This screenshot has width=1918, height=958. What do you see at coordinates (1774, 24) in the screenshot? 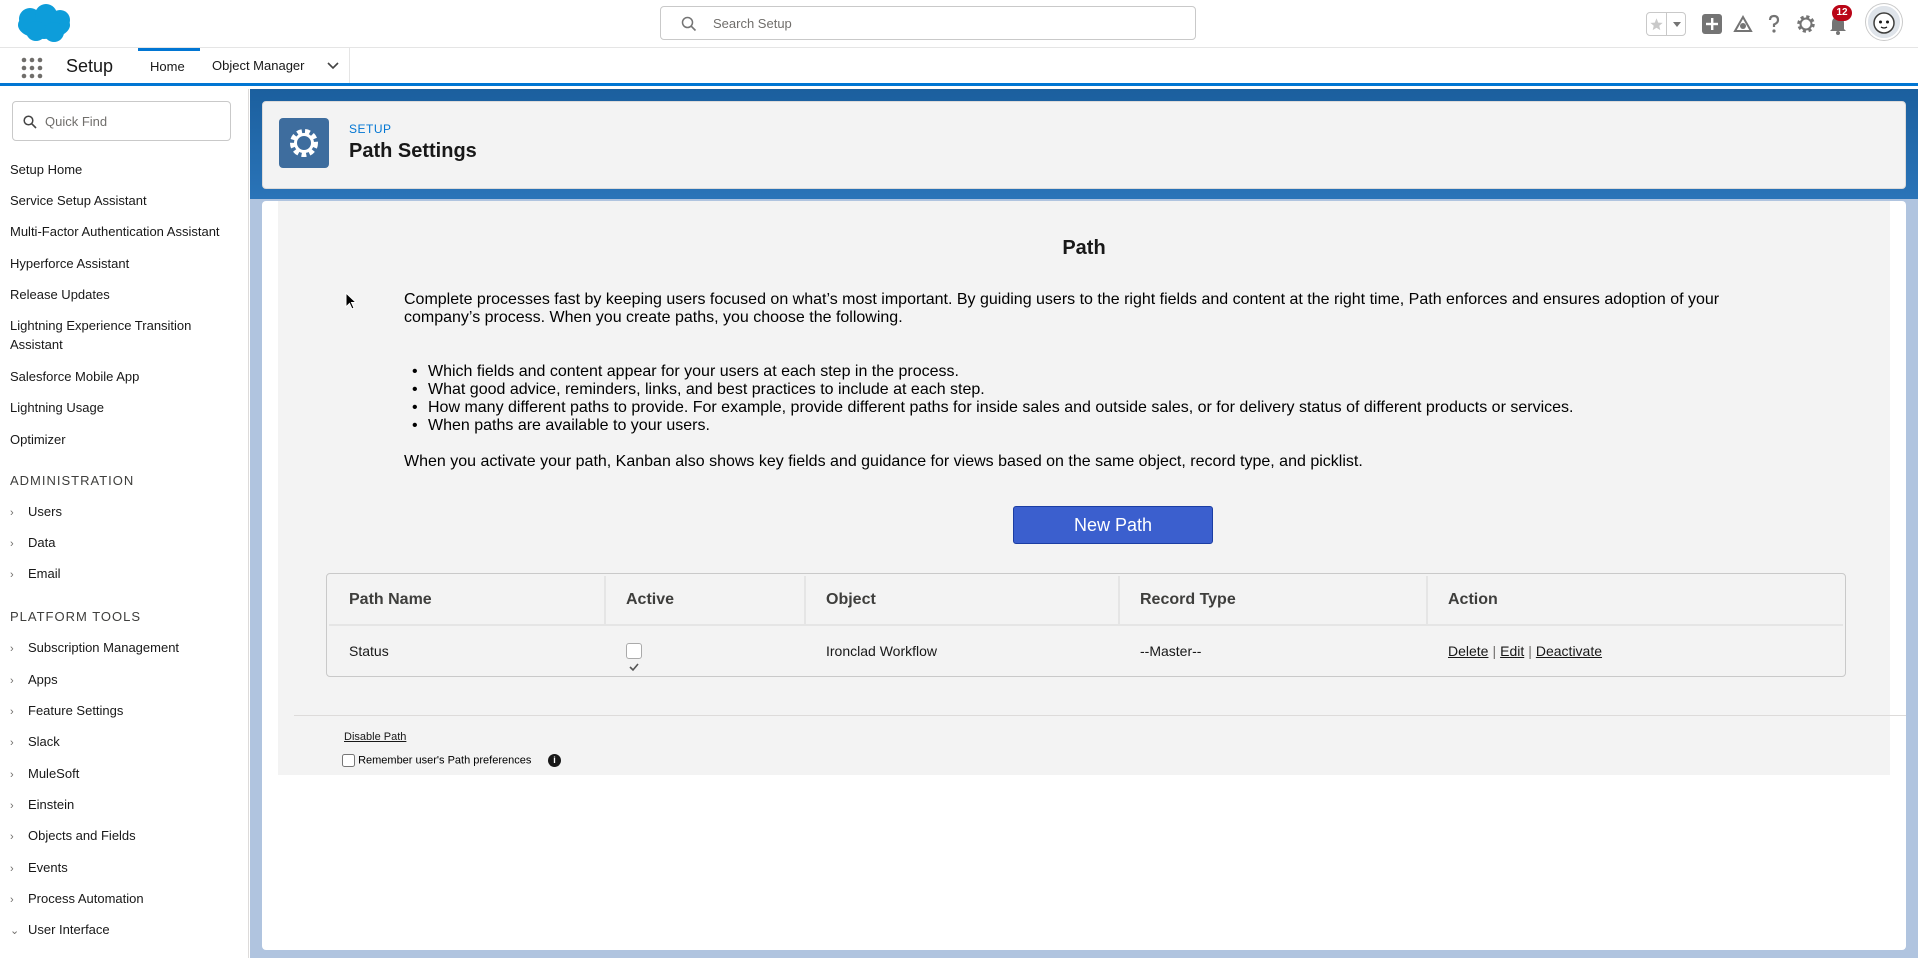
I see `help-icon` at bounding box center [1774, 24].